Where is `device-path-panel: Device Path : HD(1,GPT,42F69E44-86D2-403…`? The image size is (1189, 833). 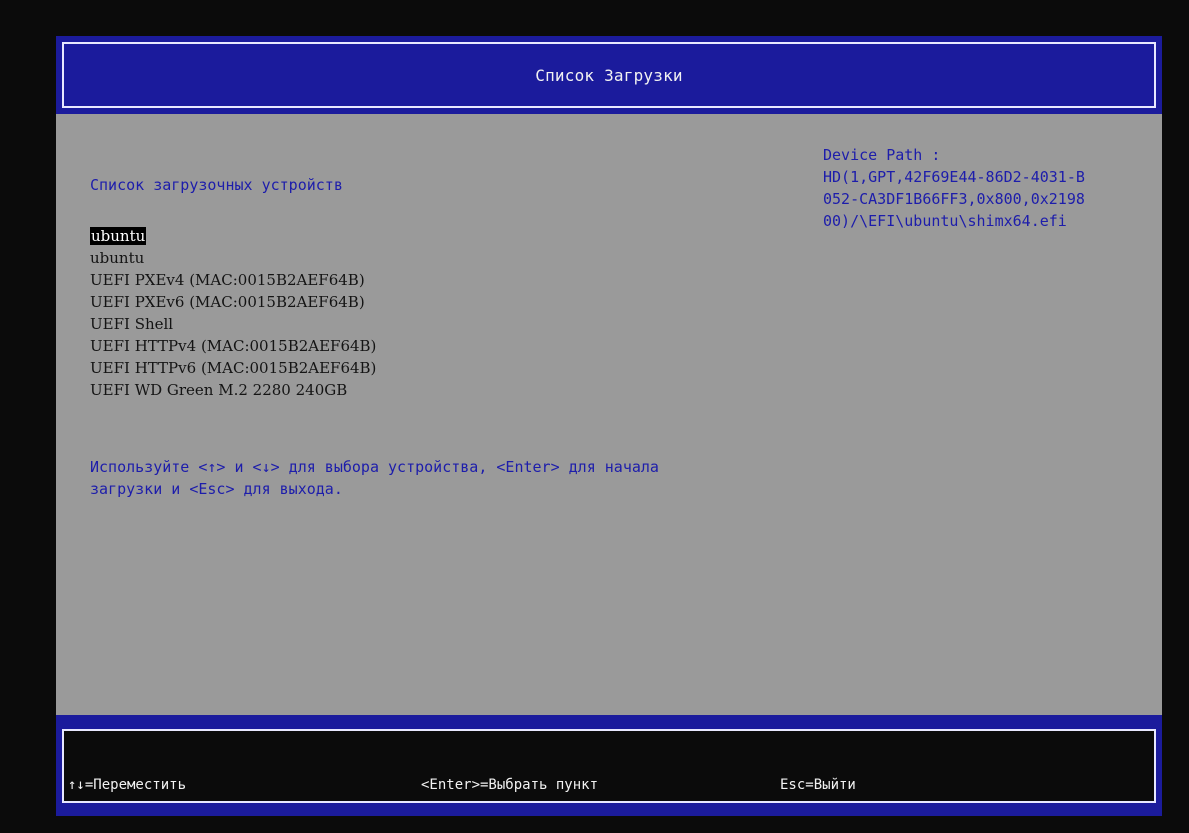
device-path-panel: Device Path : HD(1,GPT,42F69E44-86D2-403… is located at coordinates (991, 188).